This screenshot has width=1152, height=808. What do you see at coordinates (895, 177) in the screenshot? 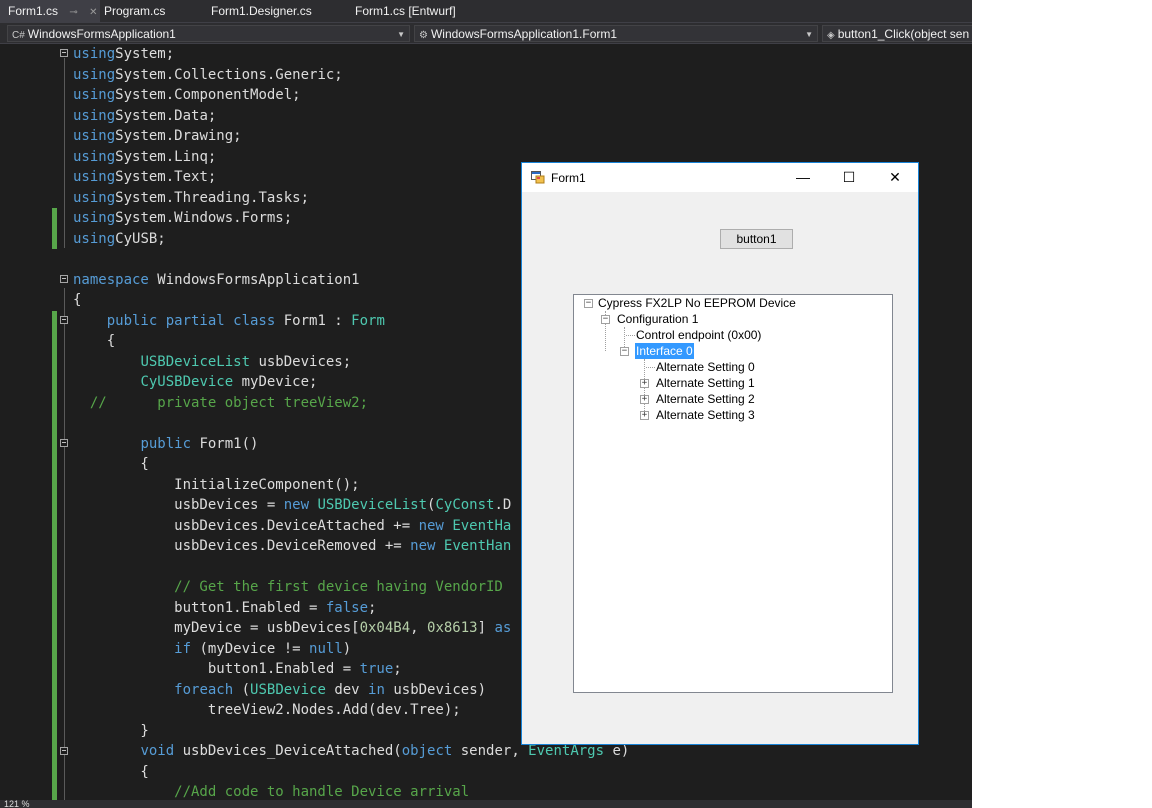
I see `close-button: ✕` at bounding box center [895, 177].